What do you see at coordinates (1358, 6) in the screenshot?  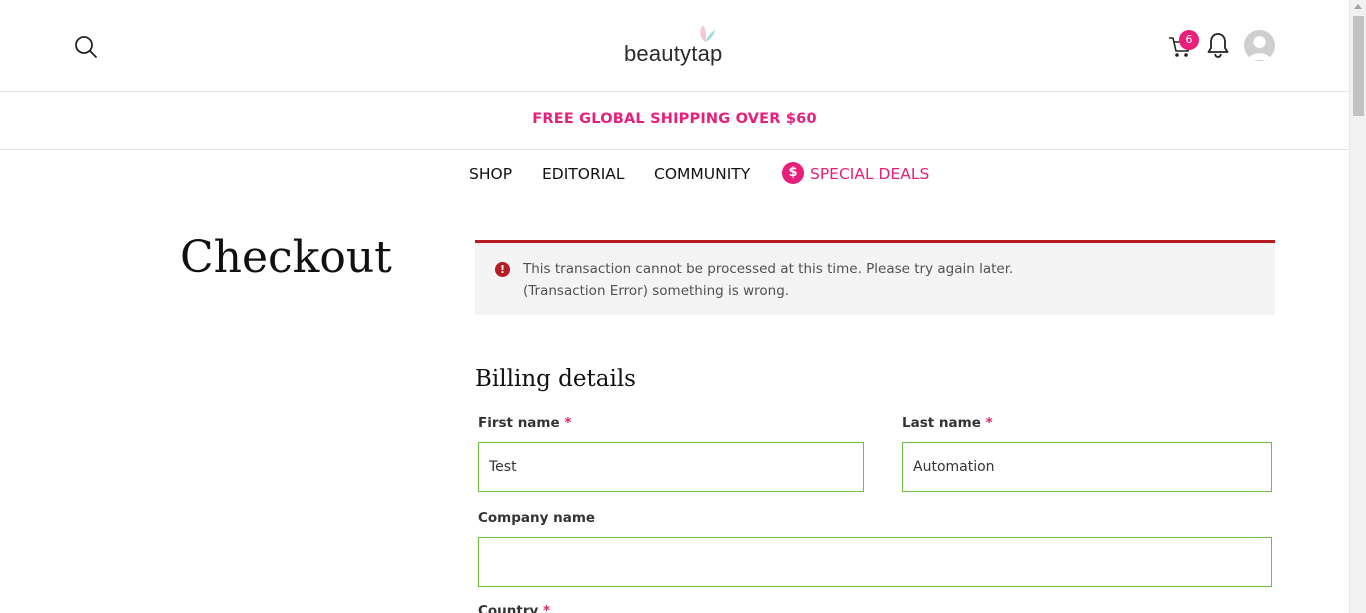 I see `scroll-up-arrow-icon` at bounding box center [1358, 6].